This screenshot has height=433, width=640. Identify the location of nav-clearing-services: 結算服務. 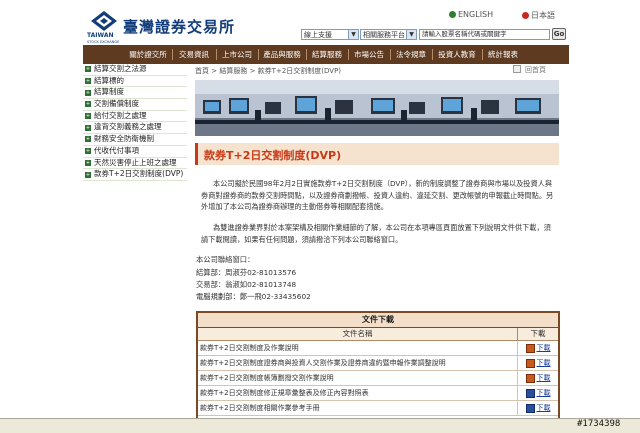
(327, 54).